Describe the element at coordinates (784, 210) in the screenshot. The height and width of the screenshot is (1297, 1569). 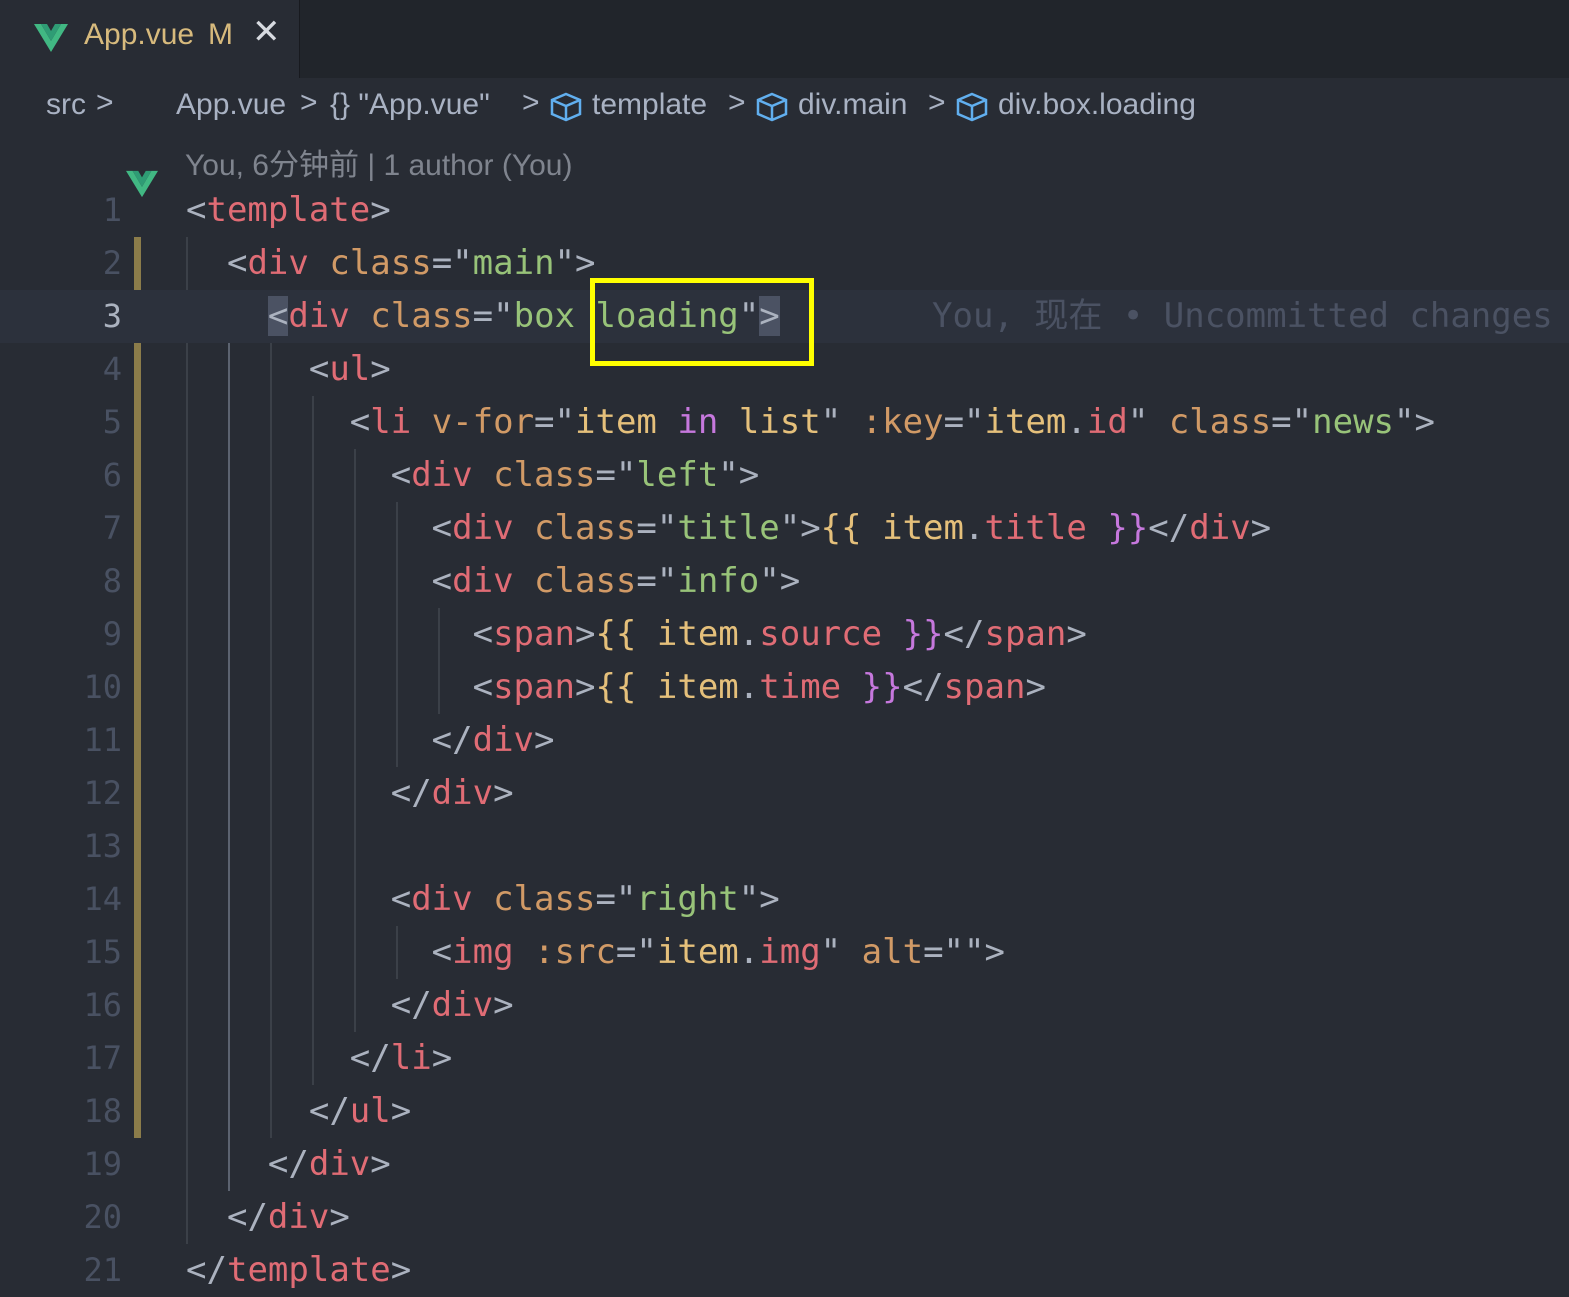
I see `code-line: 1 <template>` at that location.